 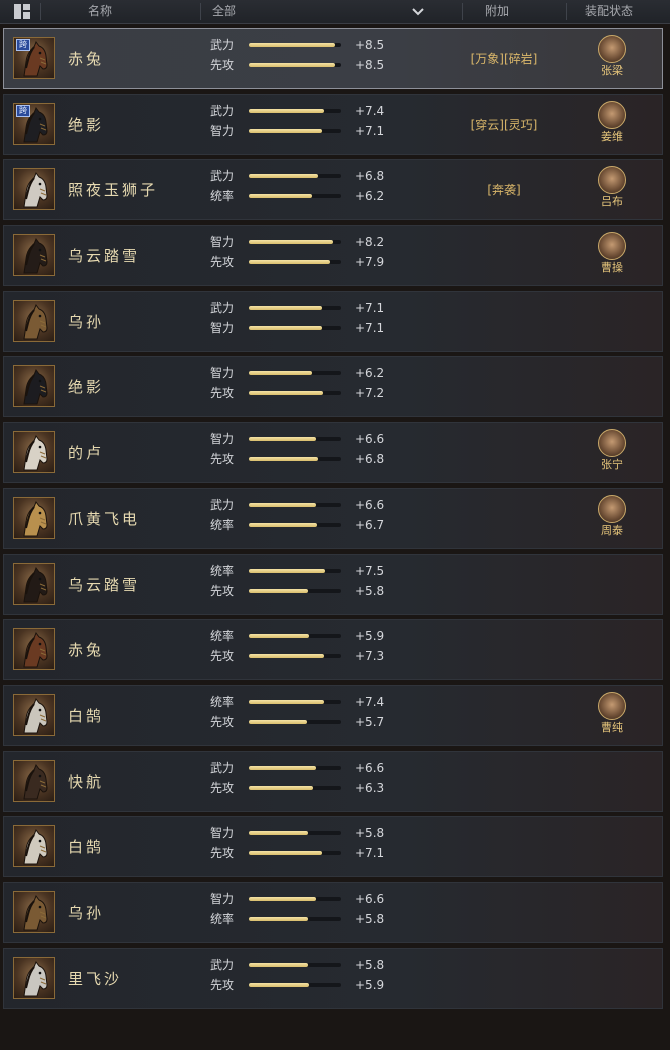 What do you see at coordinates (612, 56) in the screenshot?
I see `equipped-hero: 张梁` at bounding box center [612, 56].